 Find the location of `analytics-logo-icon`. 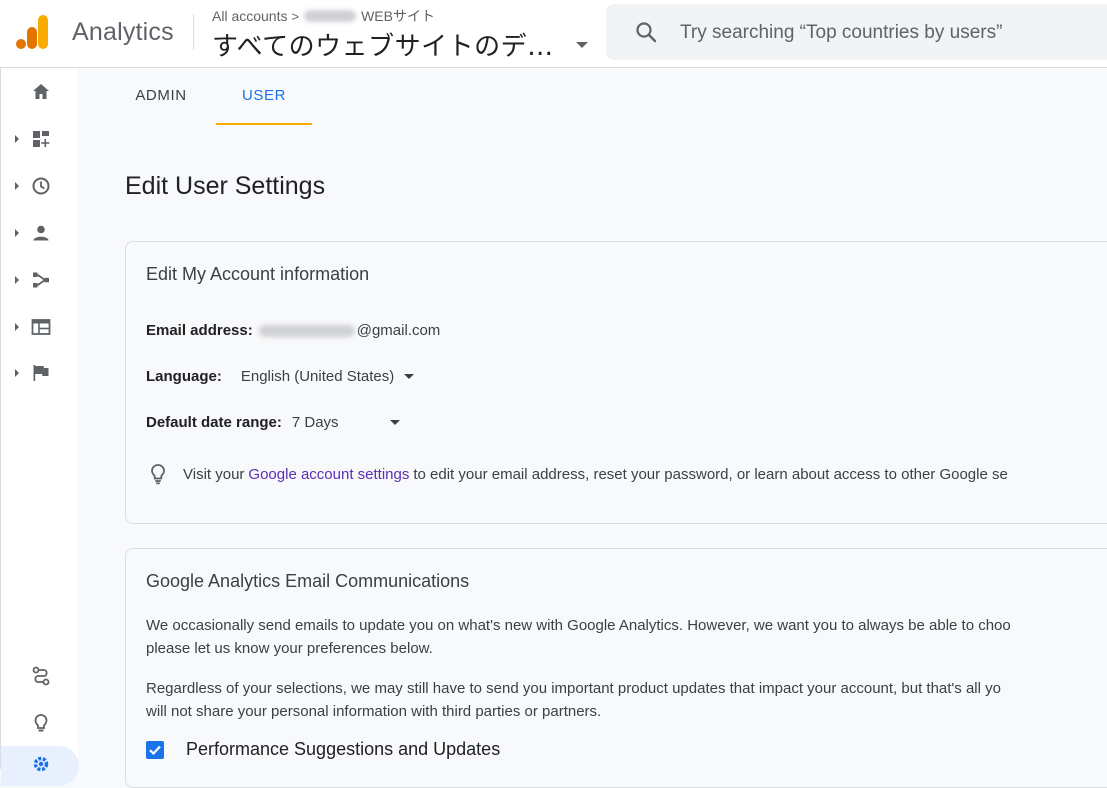

analytics-logo-icon is located at coordinates (33, 32).